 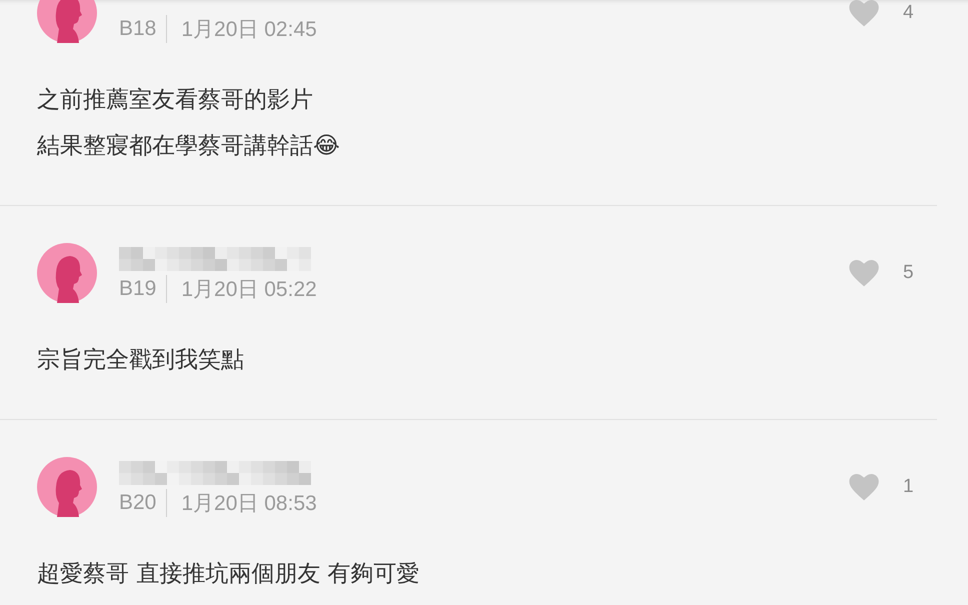 I want to click on floor-number: B20, so click(x=143, y=503).